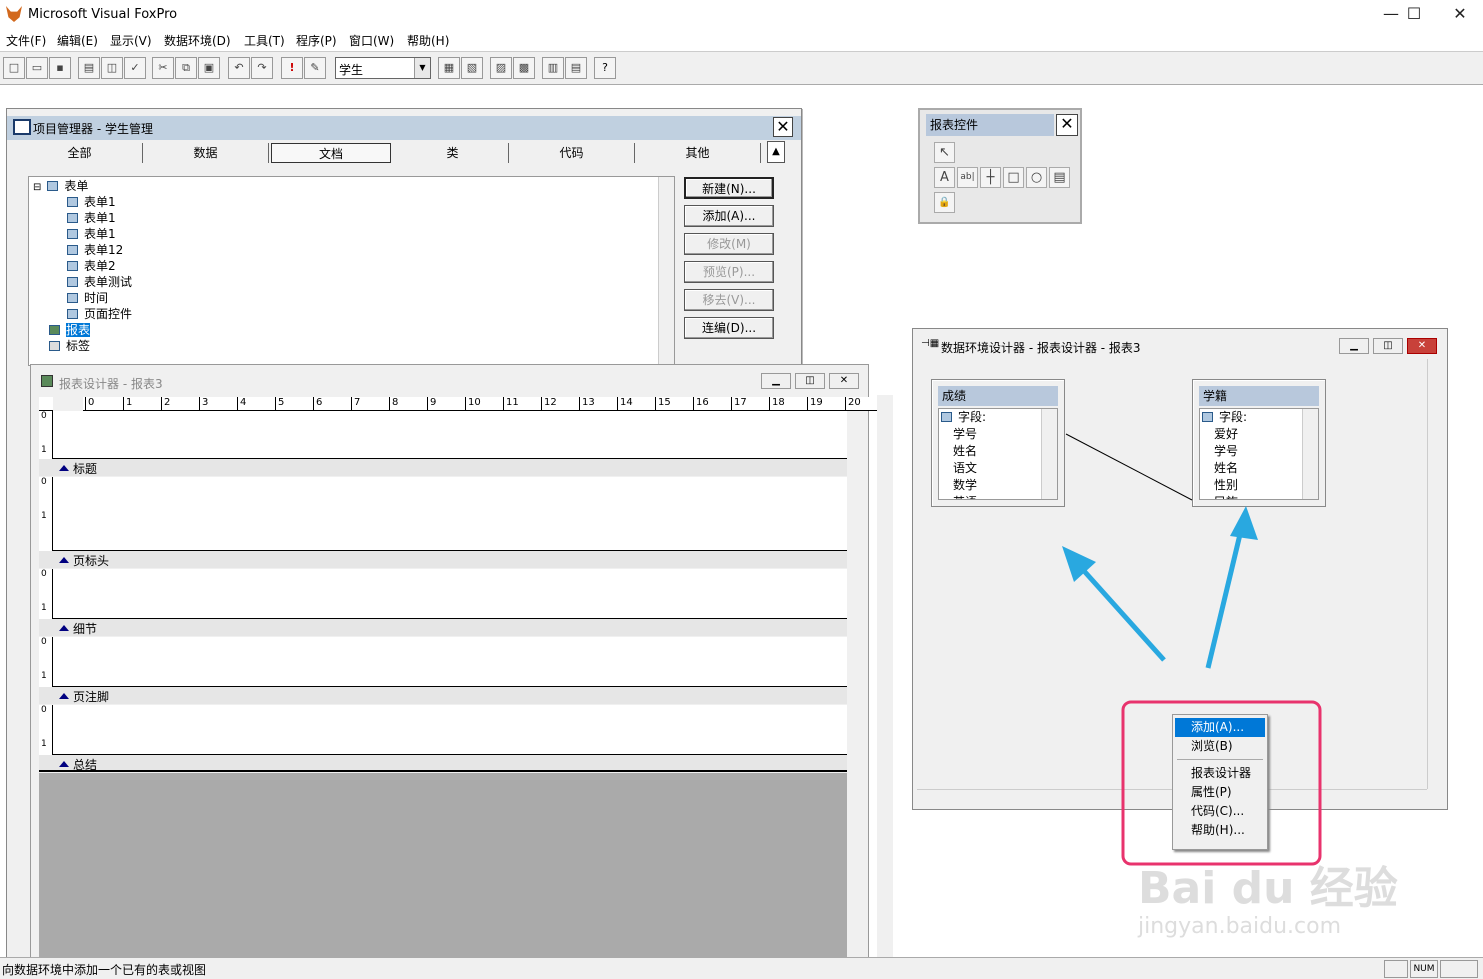  Describe the element at coordinates (1424, 969) in the screenshot. I see `num-lock-indicator: NUM` at that location.